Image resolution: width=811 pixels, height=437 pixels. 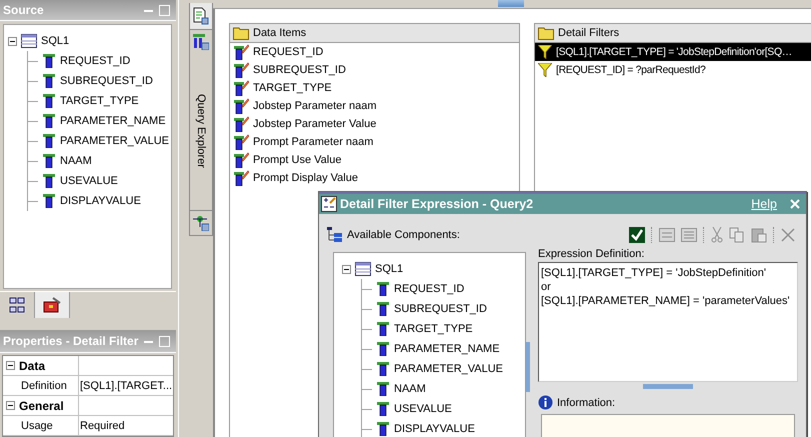 What do you see at coordinates (201, 42) in the screenshot?
I see `query-icon` at bounding box center [201, 42].